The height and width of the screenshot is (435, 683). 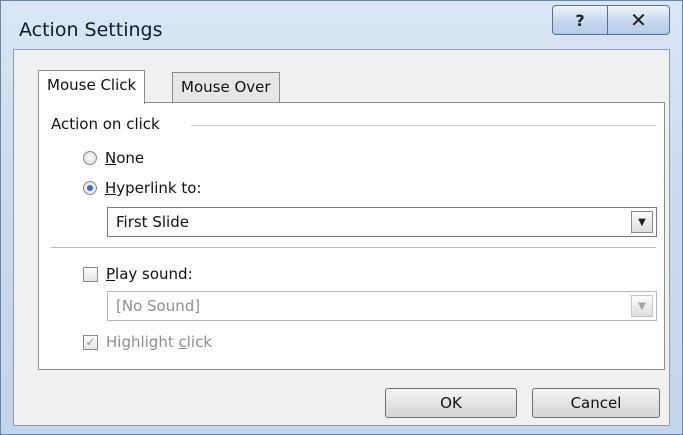 What do you see at coordinates (353, 247) in the screenshot?
I see `separator` at bounding box center [353, 247].